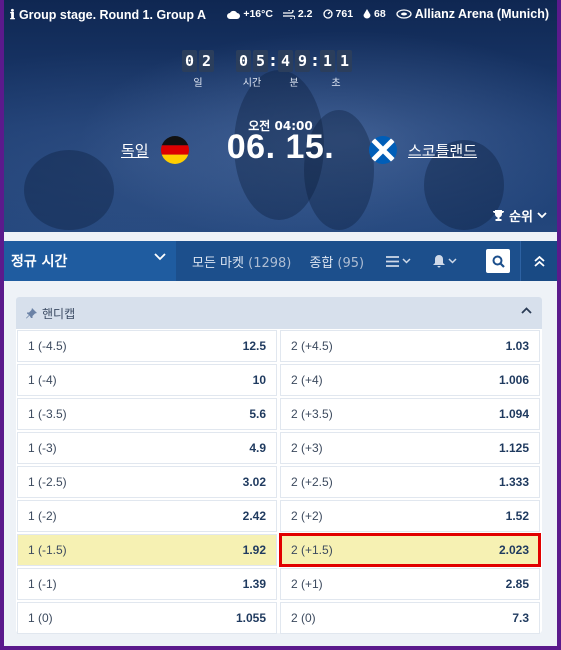 The image size is (561, 650). What do you see at coordinates (312, 550) in the screenshot?
I see `outcome-label: 2 (+1.5)` at bounding box center [312, 550].